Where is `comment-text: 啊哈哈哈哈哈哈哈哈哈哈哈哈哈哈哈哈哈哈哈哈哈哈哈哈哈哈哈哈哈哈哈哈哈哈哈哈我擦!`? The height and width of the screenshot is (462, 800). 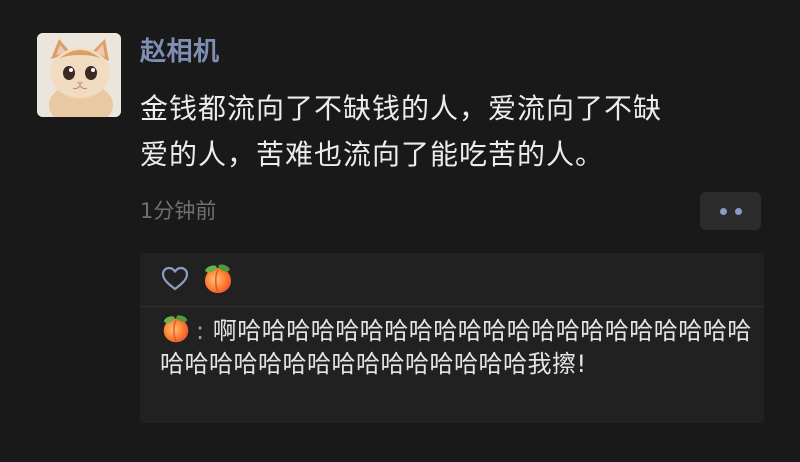
comment-text: 啊哈哈哈哈哈哈哈哈哈哈哈哈哈哈哈哈哈哈哈哈哈哈哈哈哈哈哈哈哈哈哈哈哈哈哈哈我擦! is located at coordinates (456, 347).